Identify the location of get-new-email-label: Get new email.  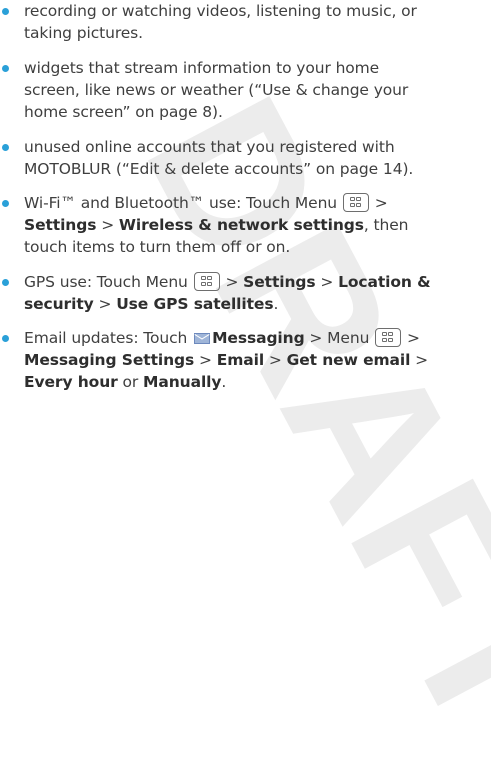
(348, 360).